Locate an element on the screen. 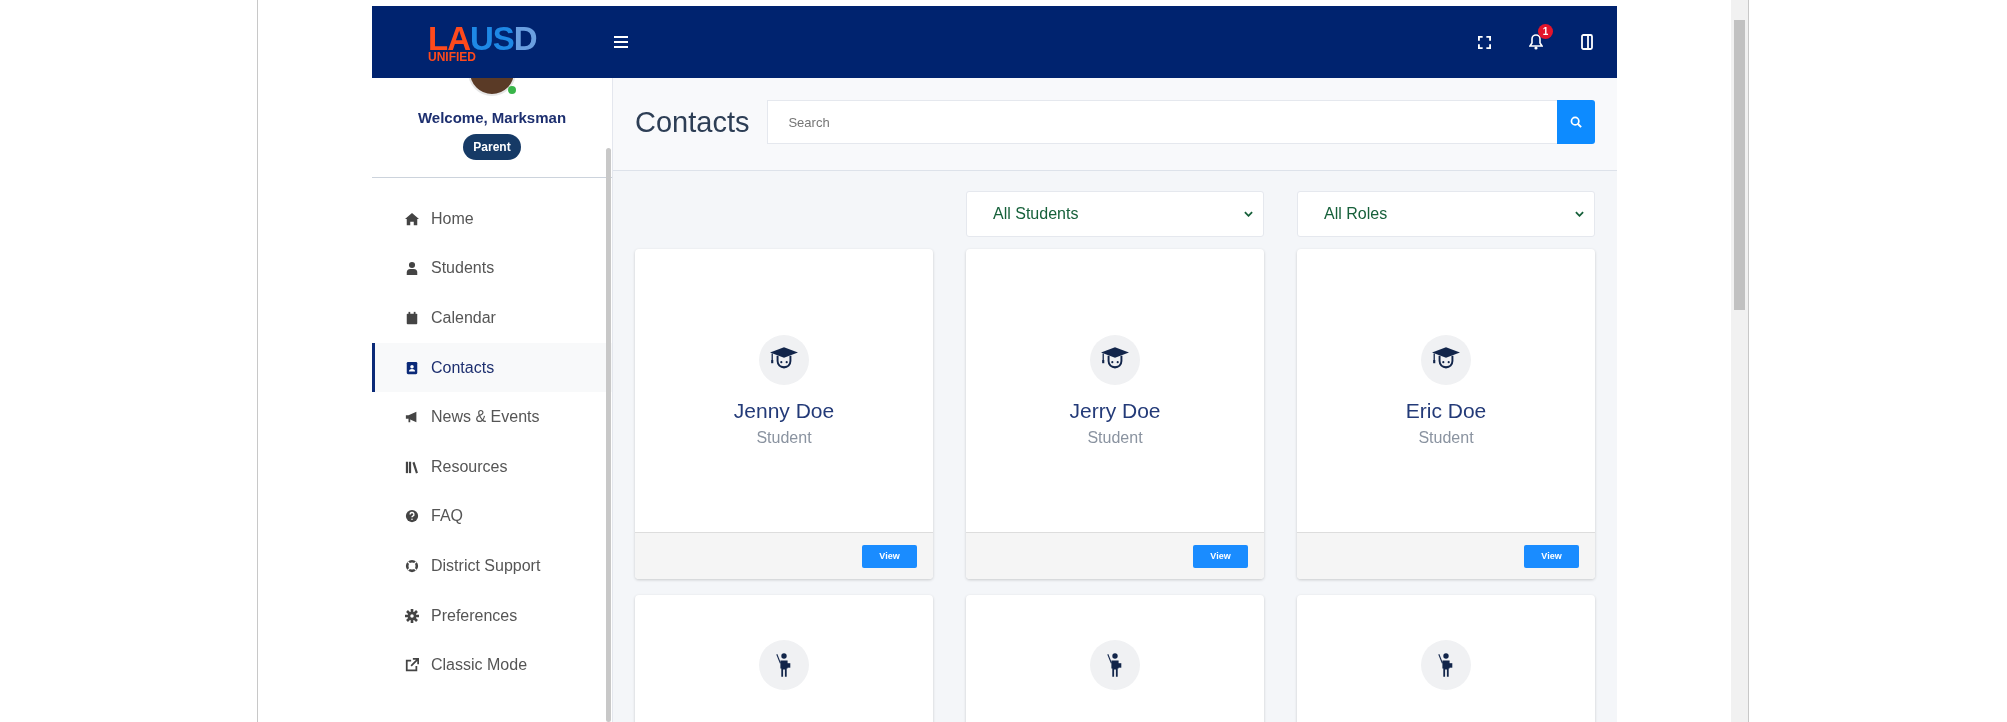 This screenshot has height=722, width=2007. role-badge: Parent is located at coordinates (492, 147).